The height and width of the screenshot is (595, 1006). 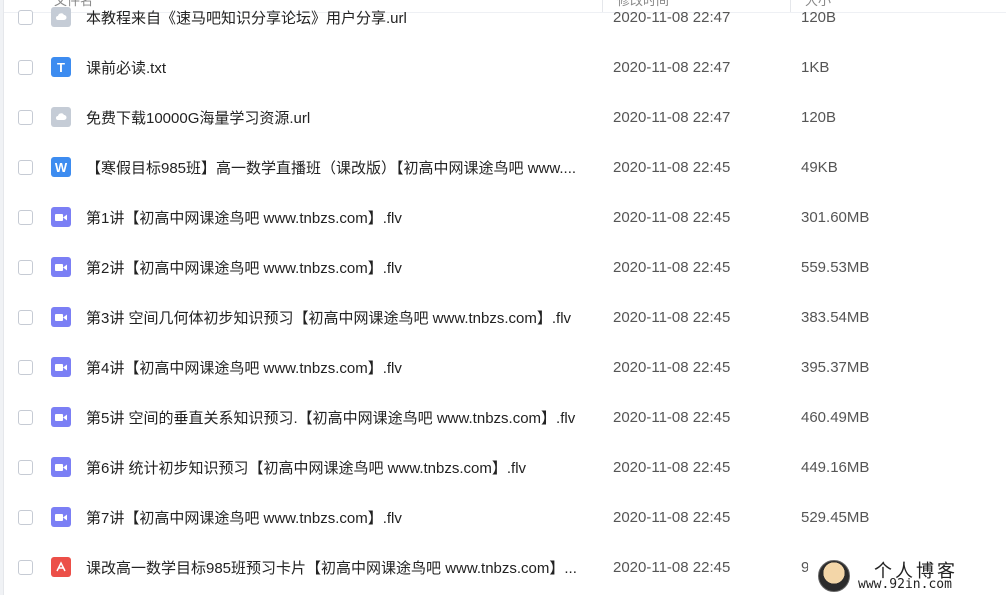 What do you see at coordinates (835, 517) in the screenshot?
I see `file-size: 529.45MB` at bounding box center [835, 517].